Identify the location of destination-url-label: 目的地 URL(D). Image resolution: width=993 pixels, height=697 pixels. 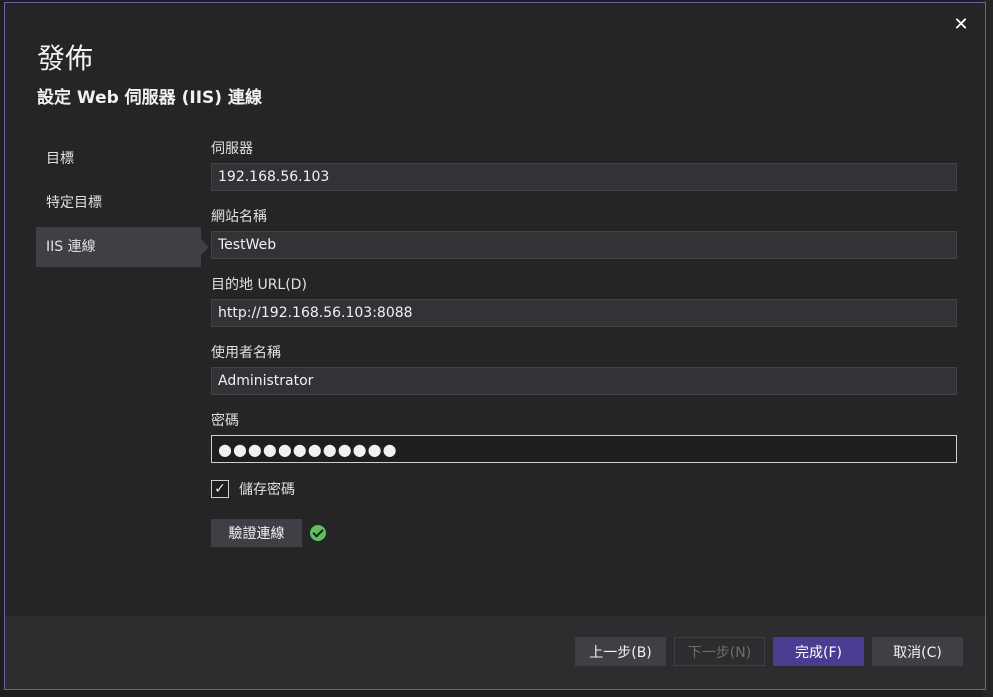
(259, 285).